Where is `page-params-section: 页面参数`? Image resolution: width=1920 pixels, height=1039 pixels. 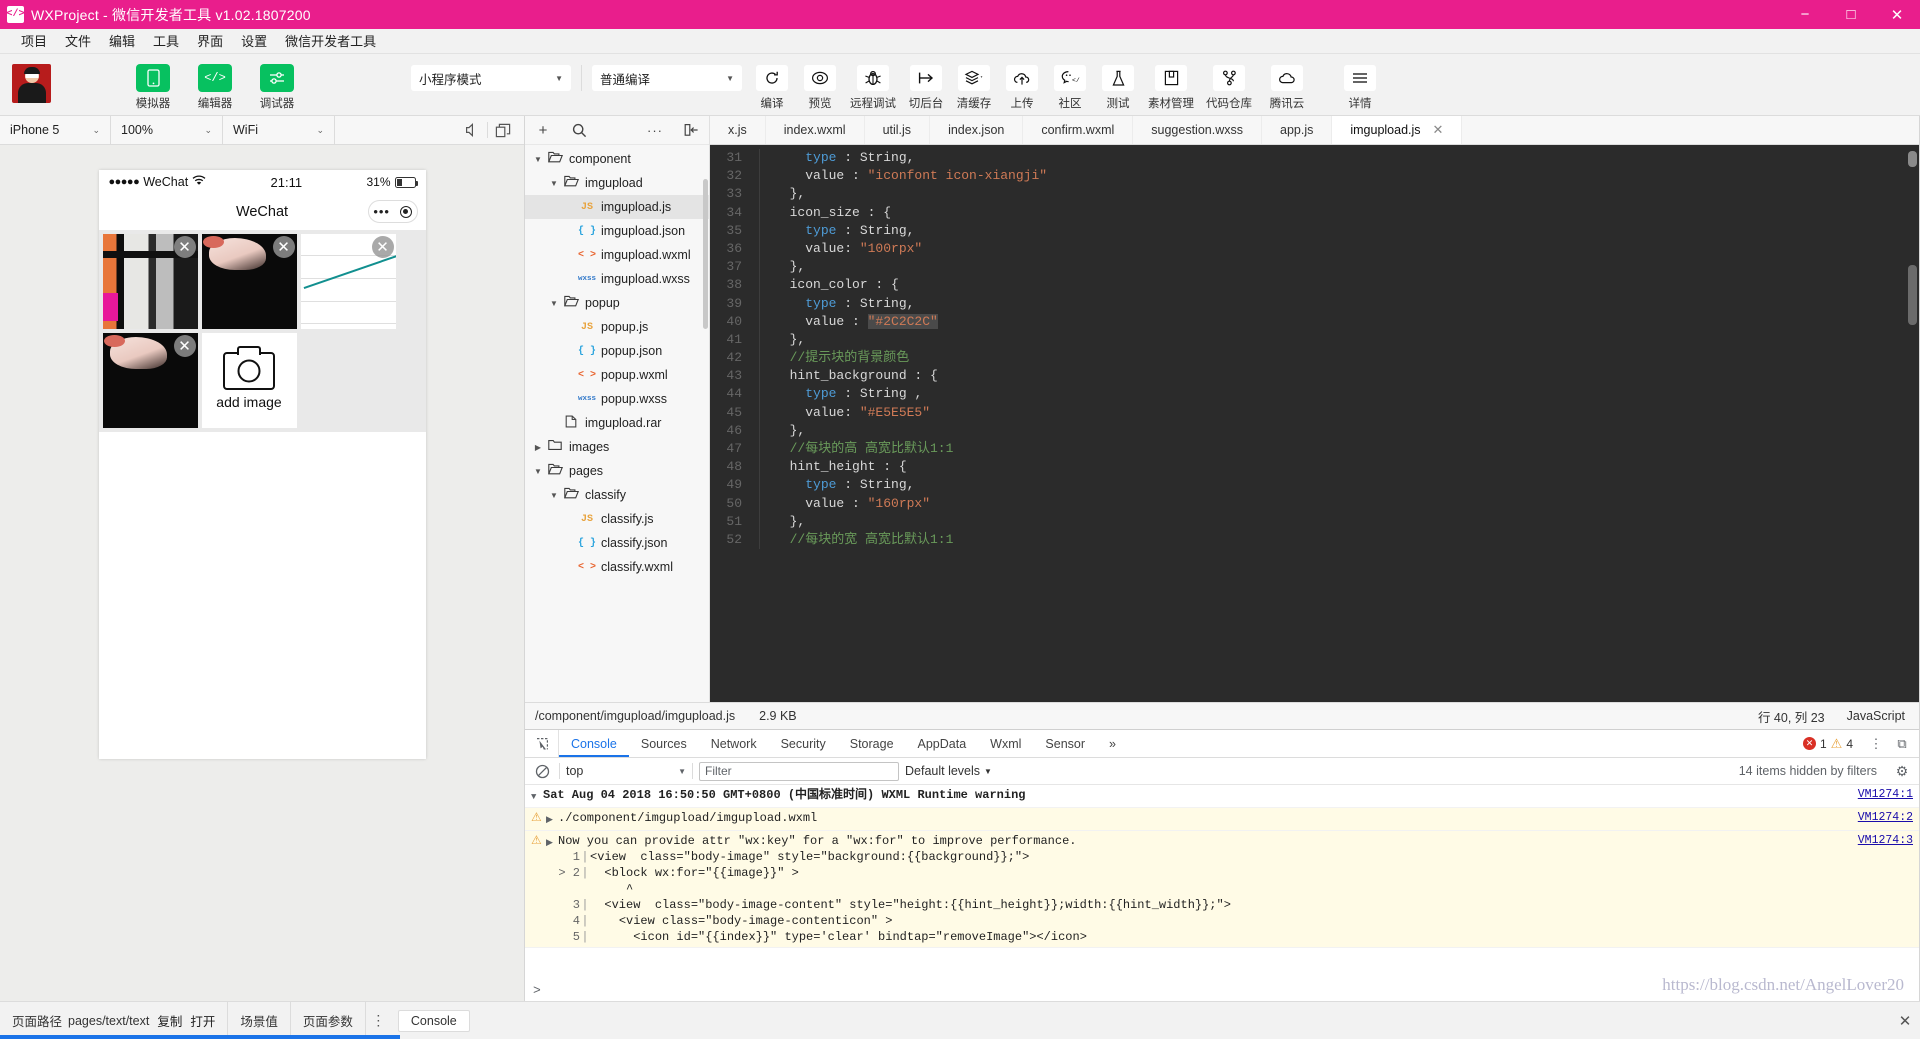 page-params-section: 页面参数 is located at coordinates (328, 1020).